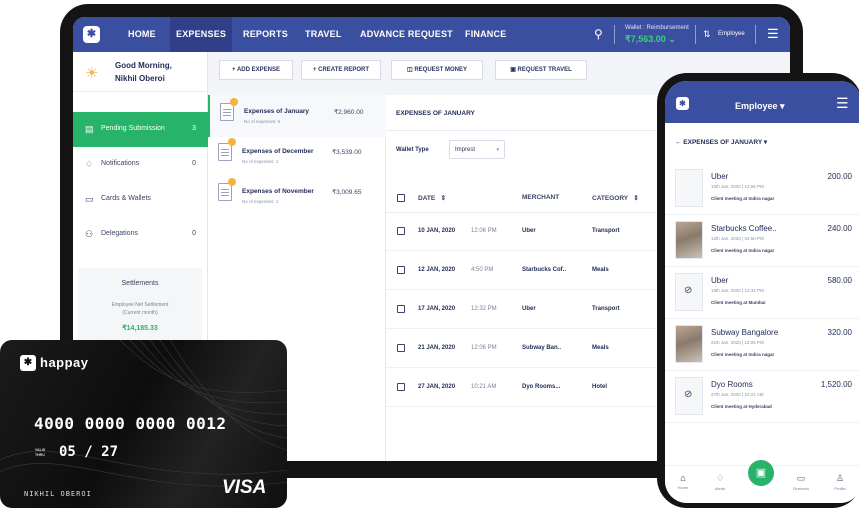 The width and height of the screenshot is (859, 508). Describe the element at coordinates (278, 151) in the screenshot. I see `expense-group-name: Expenses of December` at that location.